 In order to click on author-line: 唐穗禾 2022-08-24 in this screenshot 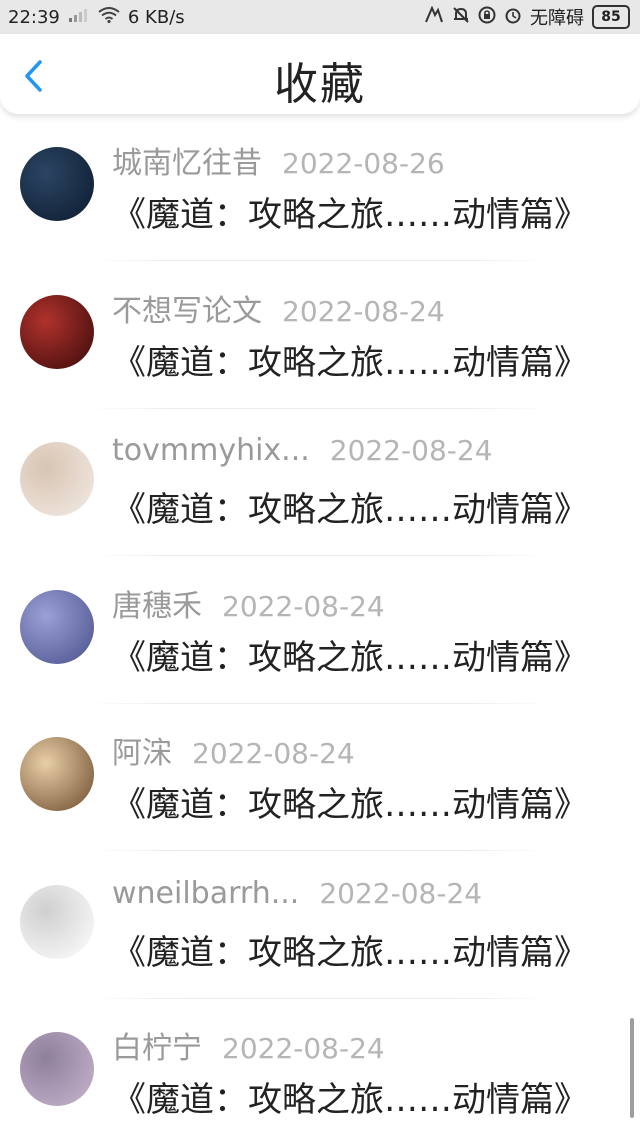, I will do `click(248, 603)`.